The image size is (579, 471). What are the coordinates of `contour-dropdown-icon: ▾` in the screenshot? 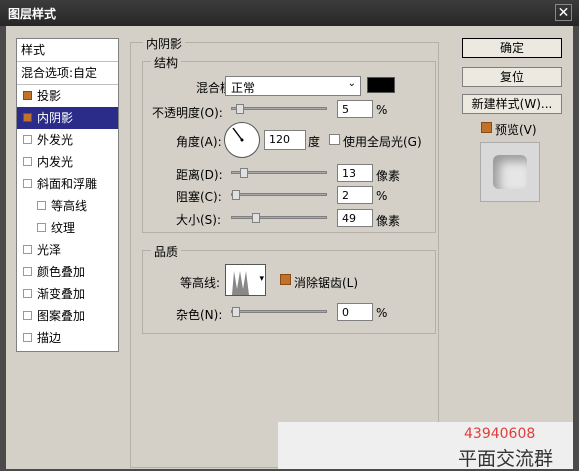 It's located at (261, 279).